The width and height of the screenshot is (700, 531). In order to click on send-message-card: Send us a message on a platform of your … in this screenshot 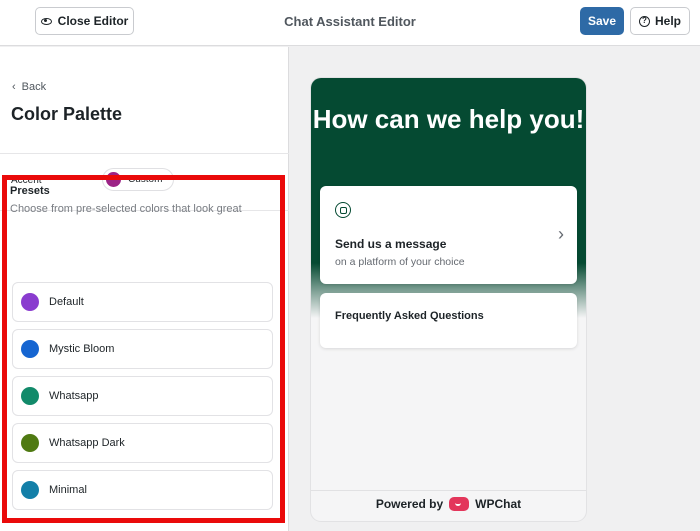, I will do `click(448, 235)`.